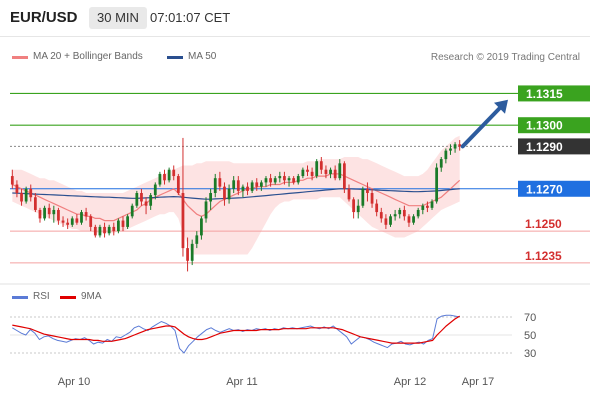 The height and width of the screenshot is (400, 590). What do you see at coordinates (543, 256) in the screenshot?
I see `level-label-1-1235: 1.1235` at bounding box center [543, 256].